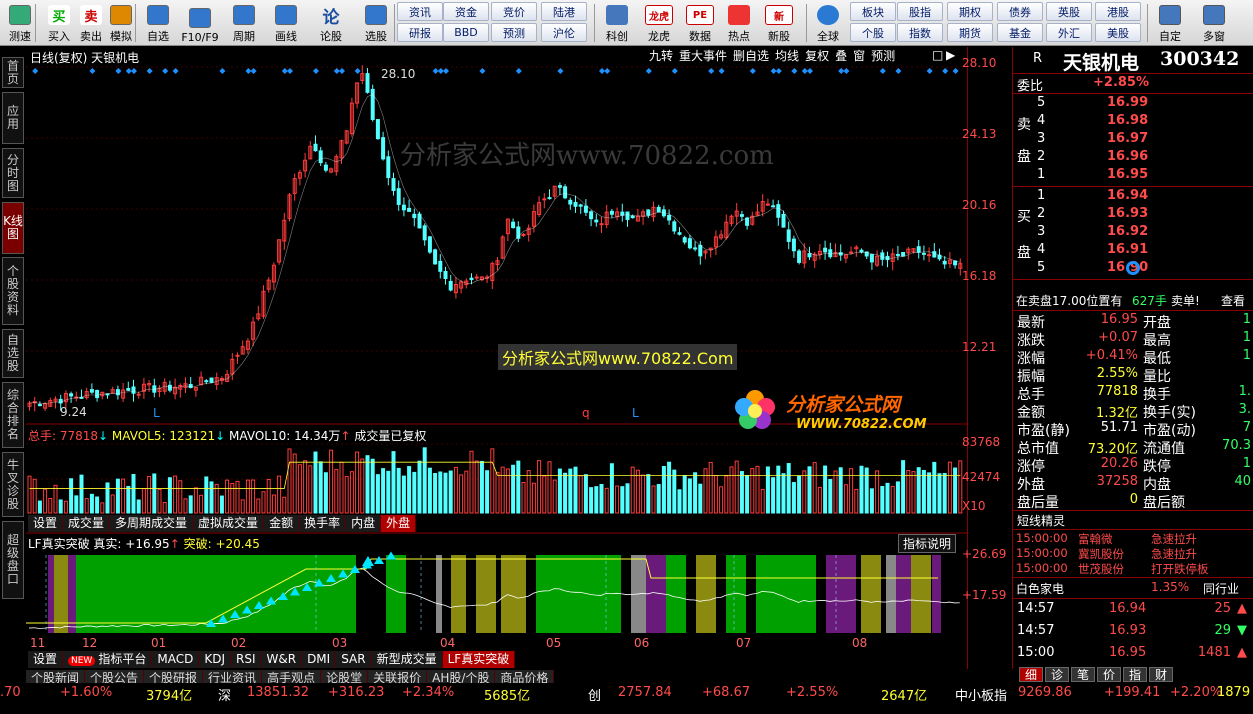 The height and width of the screenshot is (714, 1253). What do you see at coordinates (20, 23) in the screenshot?
I see `speed-button: 测速` at bounding box center [20, 23].